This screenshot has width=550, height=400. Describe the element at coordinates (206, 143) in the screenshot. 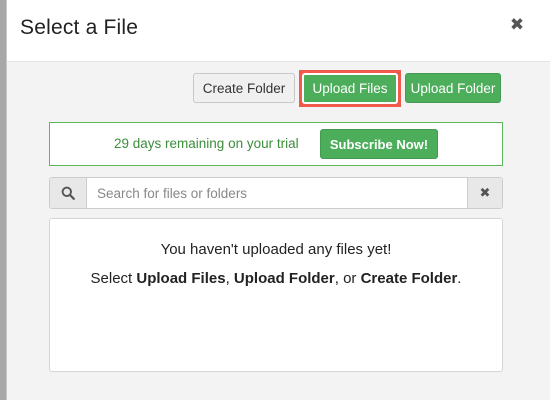

I see `trial-message: 29 days remaining on your trial` at that location.